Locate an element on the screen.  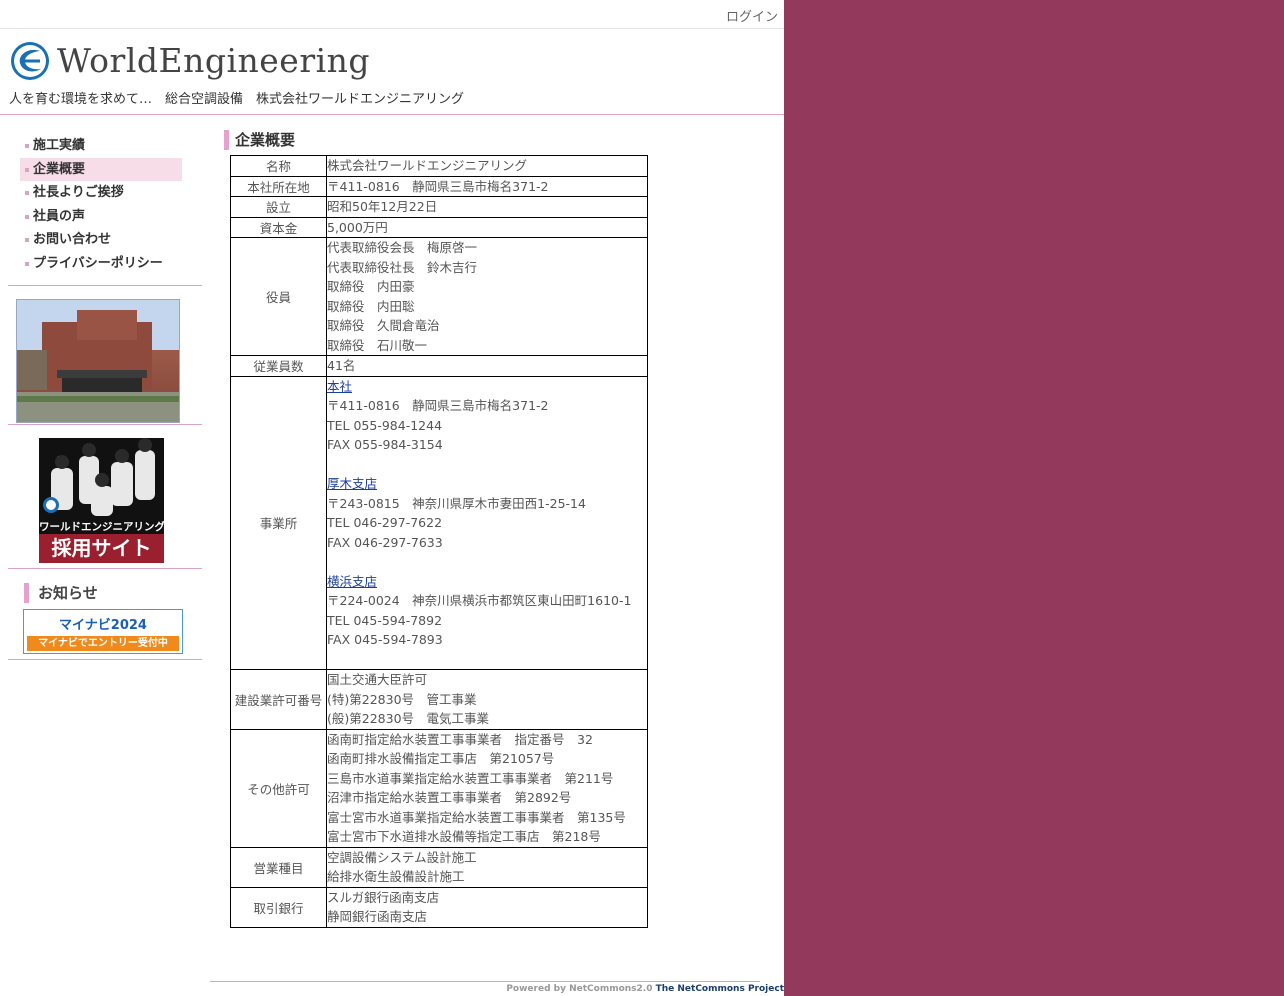
footer-powered-text: Powered by NetCommons2.0 is located at coordinates (579, 989).